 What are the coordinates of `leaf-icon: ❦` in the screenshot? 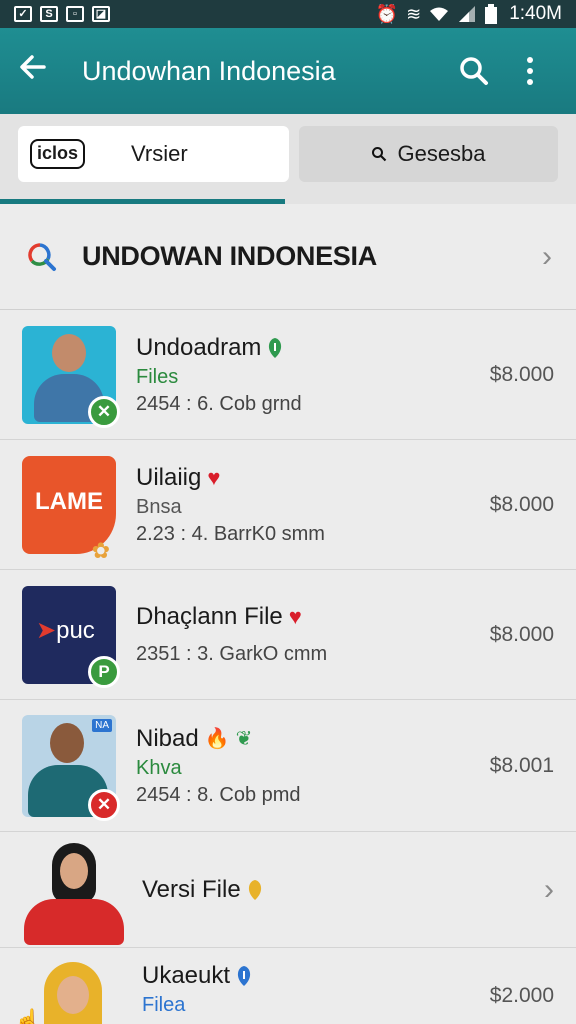 It's located at (244, 739).